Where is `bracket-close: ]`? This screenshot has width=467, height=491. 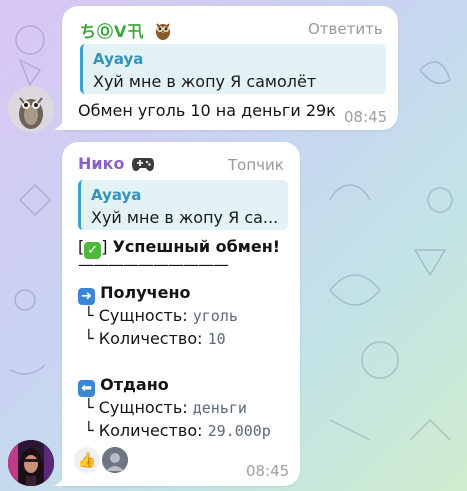
bracket-close: ] is located at coordinates (104, 246).